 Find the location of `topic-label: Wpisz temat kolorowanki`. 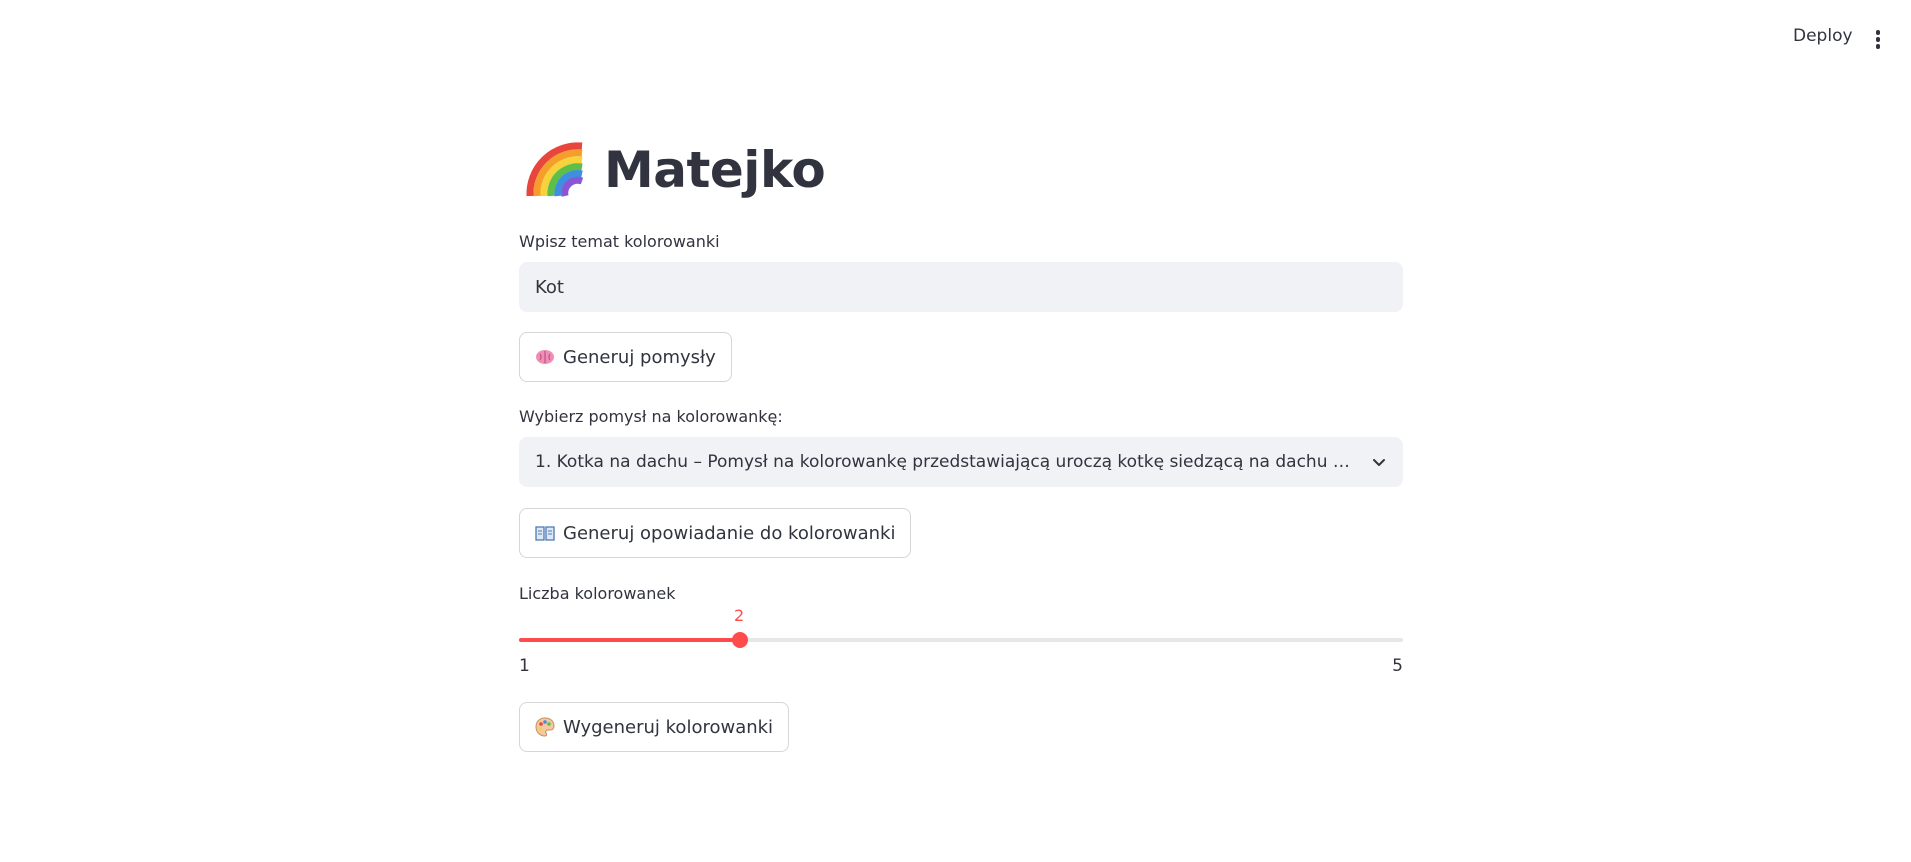

topic-label: Wpisz temat kolorowanki is located at coordinates (619, 241).